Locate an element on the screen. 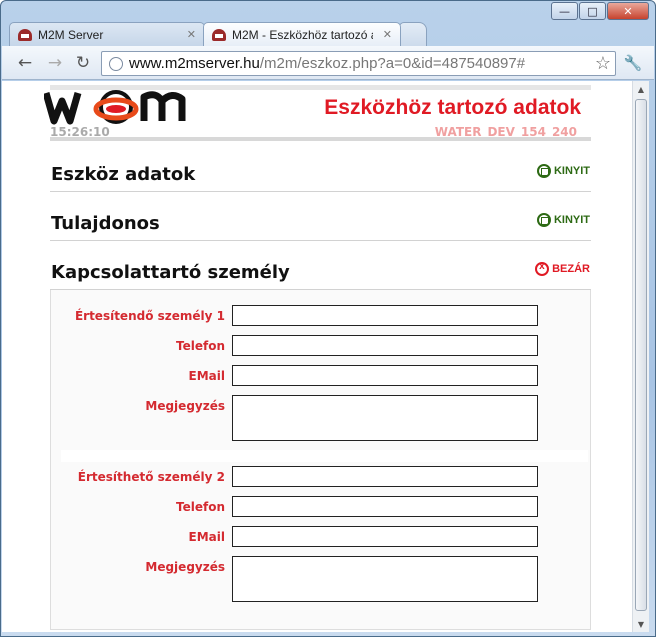 Image resolution: width=656 pixels, height=637 pixels. minimize-button: — is located at coordinates (564, 11).